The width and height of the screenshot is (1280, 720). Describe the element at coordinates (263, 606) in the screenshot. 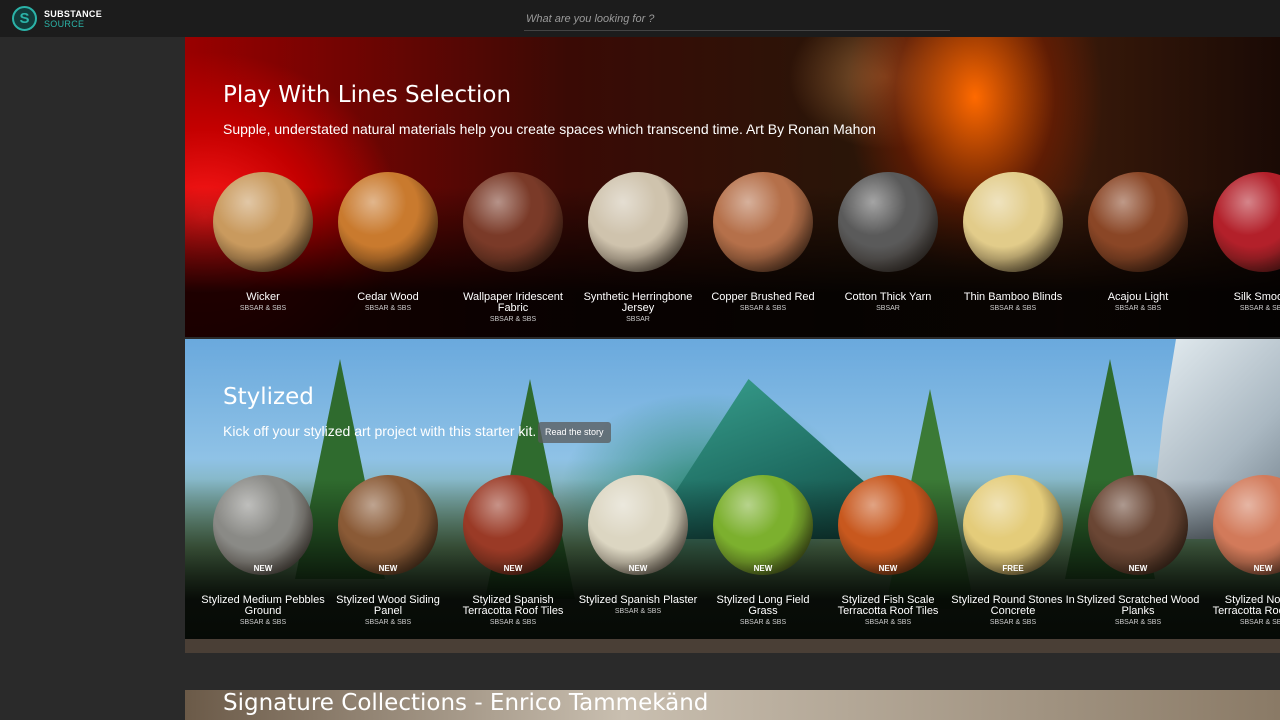

I see `material-name: Stylized Medium Pebbles Ground` at that location.